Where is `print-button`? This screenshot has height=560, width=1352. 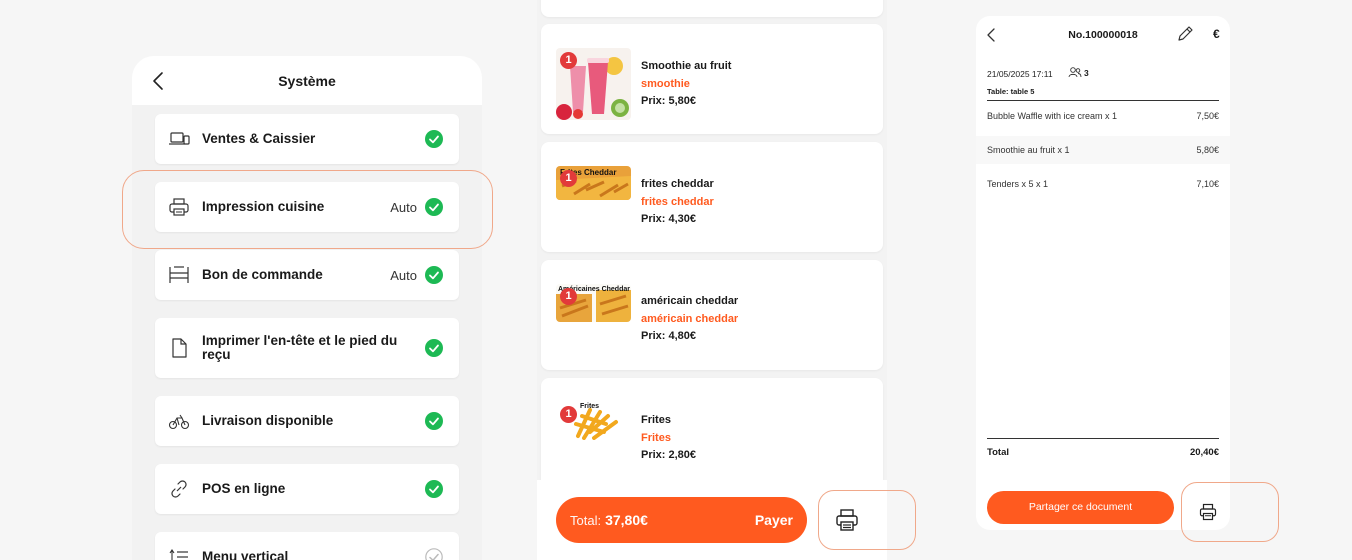 print-button is located at coordinates (867, 520).